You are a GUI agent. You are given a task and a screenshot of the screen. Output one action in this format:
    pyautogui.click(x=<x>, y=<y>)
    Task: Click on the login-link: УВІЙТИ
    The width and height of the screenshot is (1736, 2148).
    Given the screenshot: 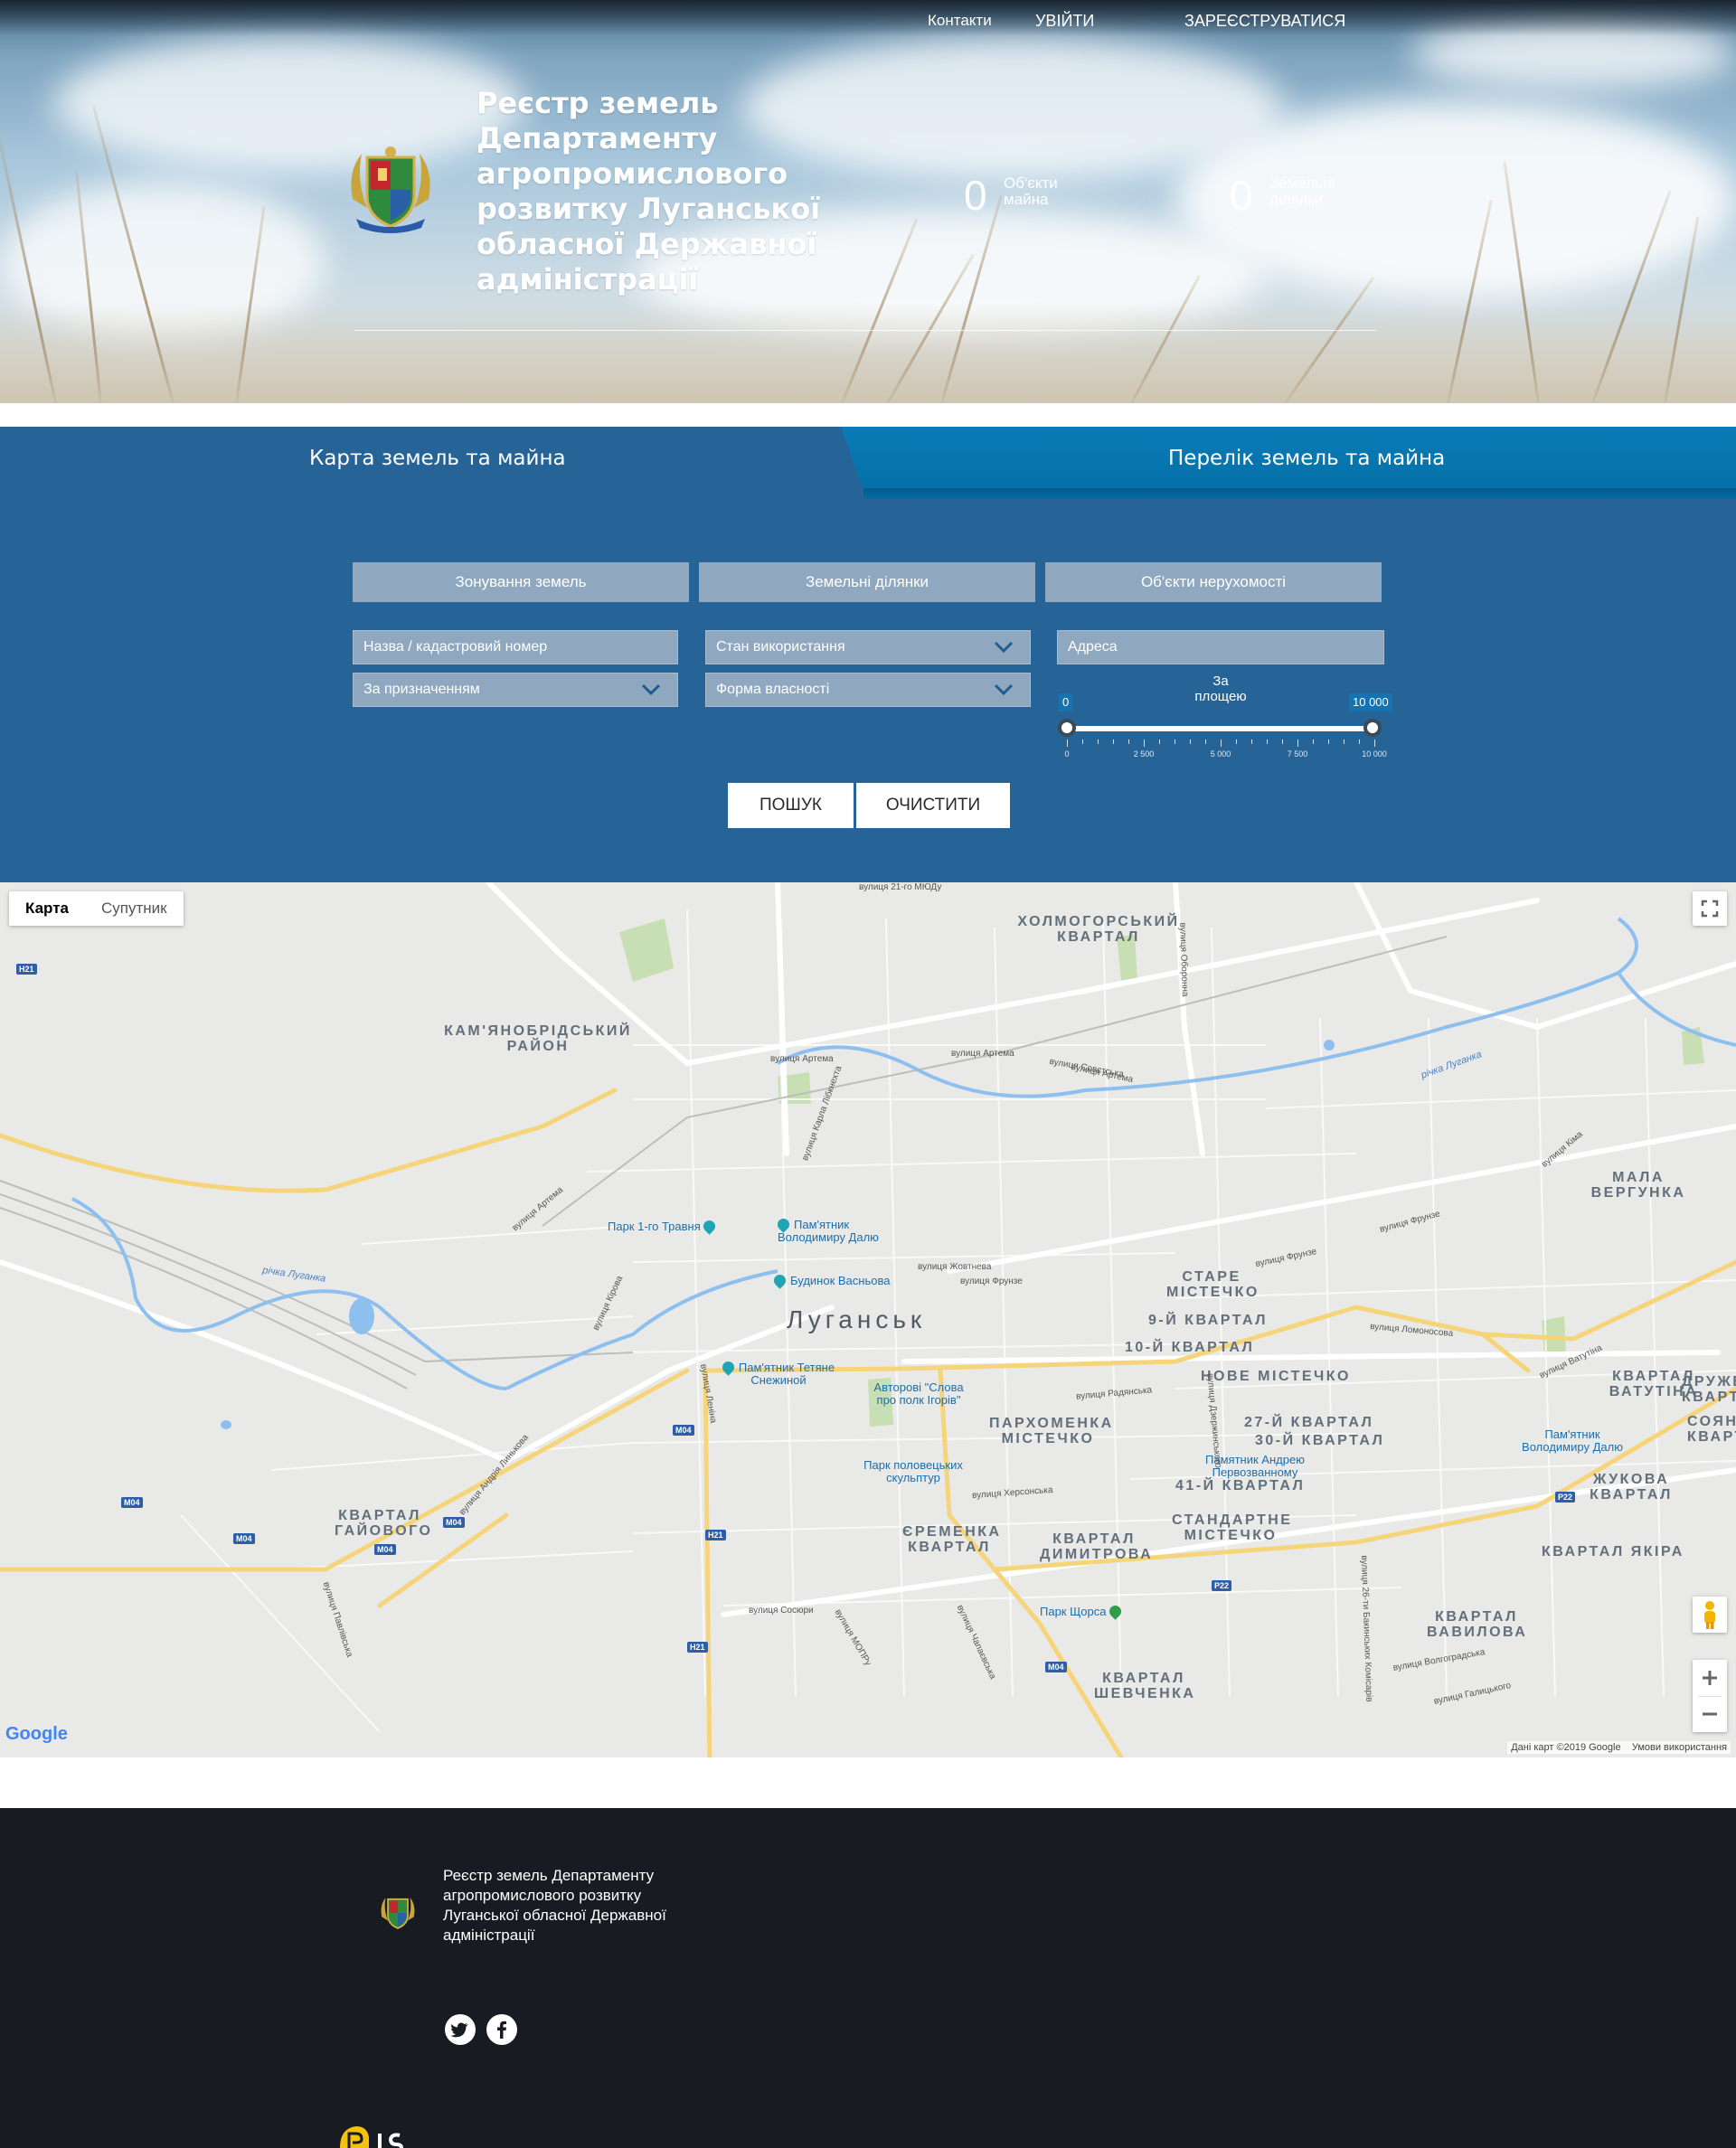 What is the action you would take?
    pyautogui.click(x=1065, y=21)
    